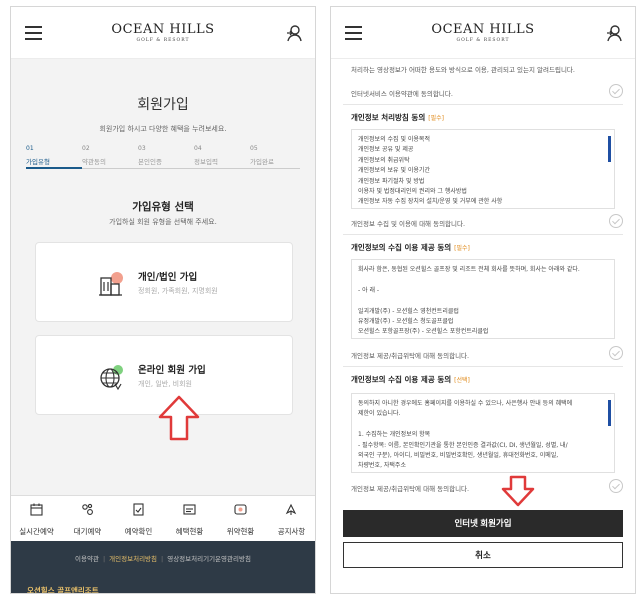 The image size is (640, 600). What do you see at coordinates (179, 418) in the screenshot?
I see `red-arrow-up-annotation` at bounding box center [179, 418].